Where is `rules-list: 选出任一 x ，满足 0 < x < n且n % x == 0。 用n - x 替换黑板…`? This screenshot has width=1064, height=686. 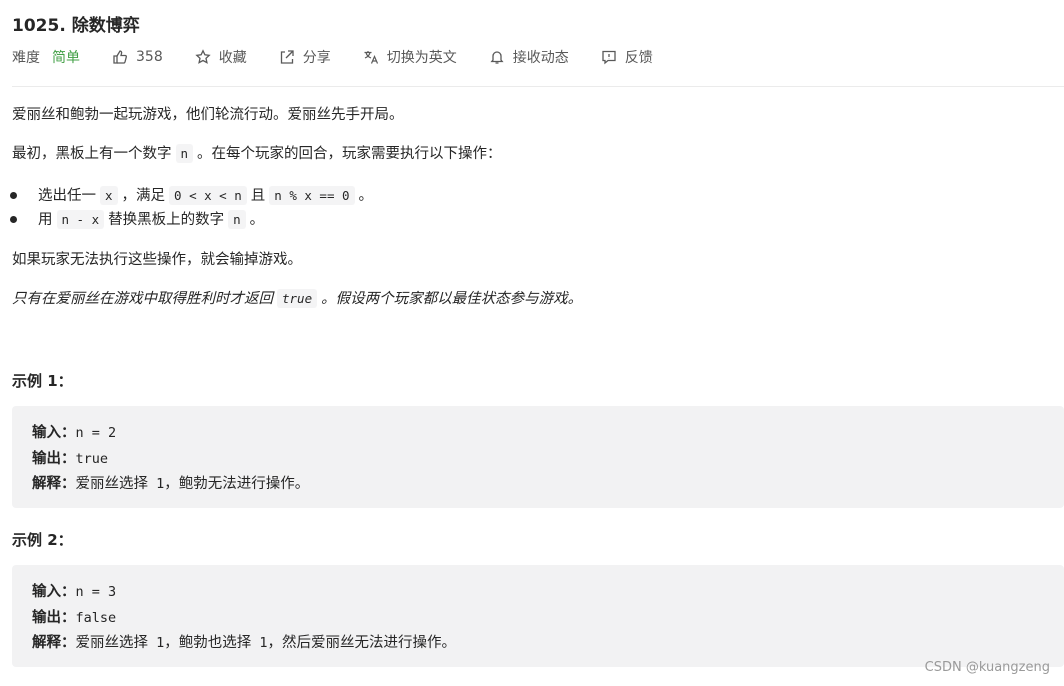 rules-list: 选出任一 x ，满足 0 < x < n且n % x == 0。 用n - x 替换黑板… is located at coordinates (191, 208).